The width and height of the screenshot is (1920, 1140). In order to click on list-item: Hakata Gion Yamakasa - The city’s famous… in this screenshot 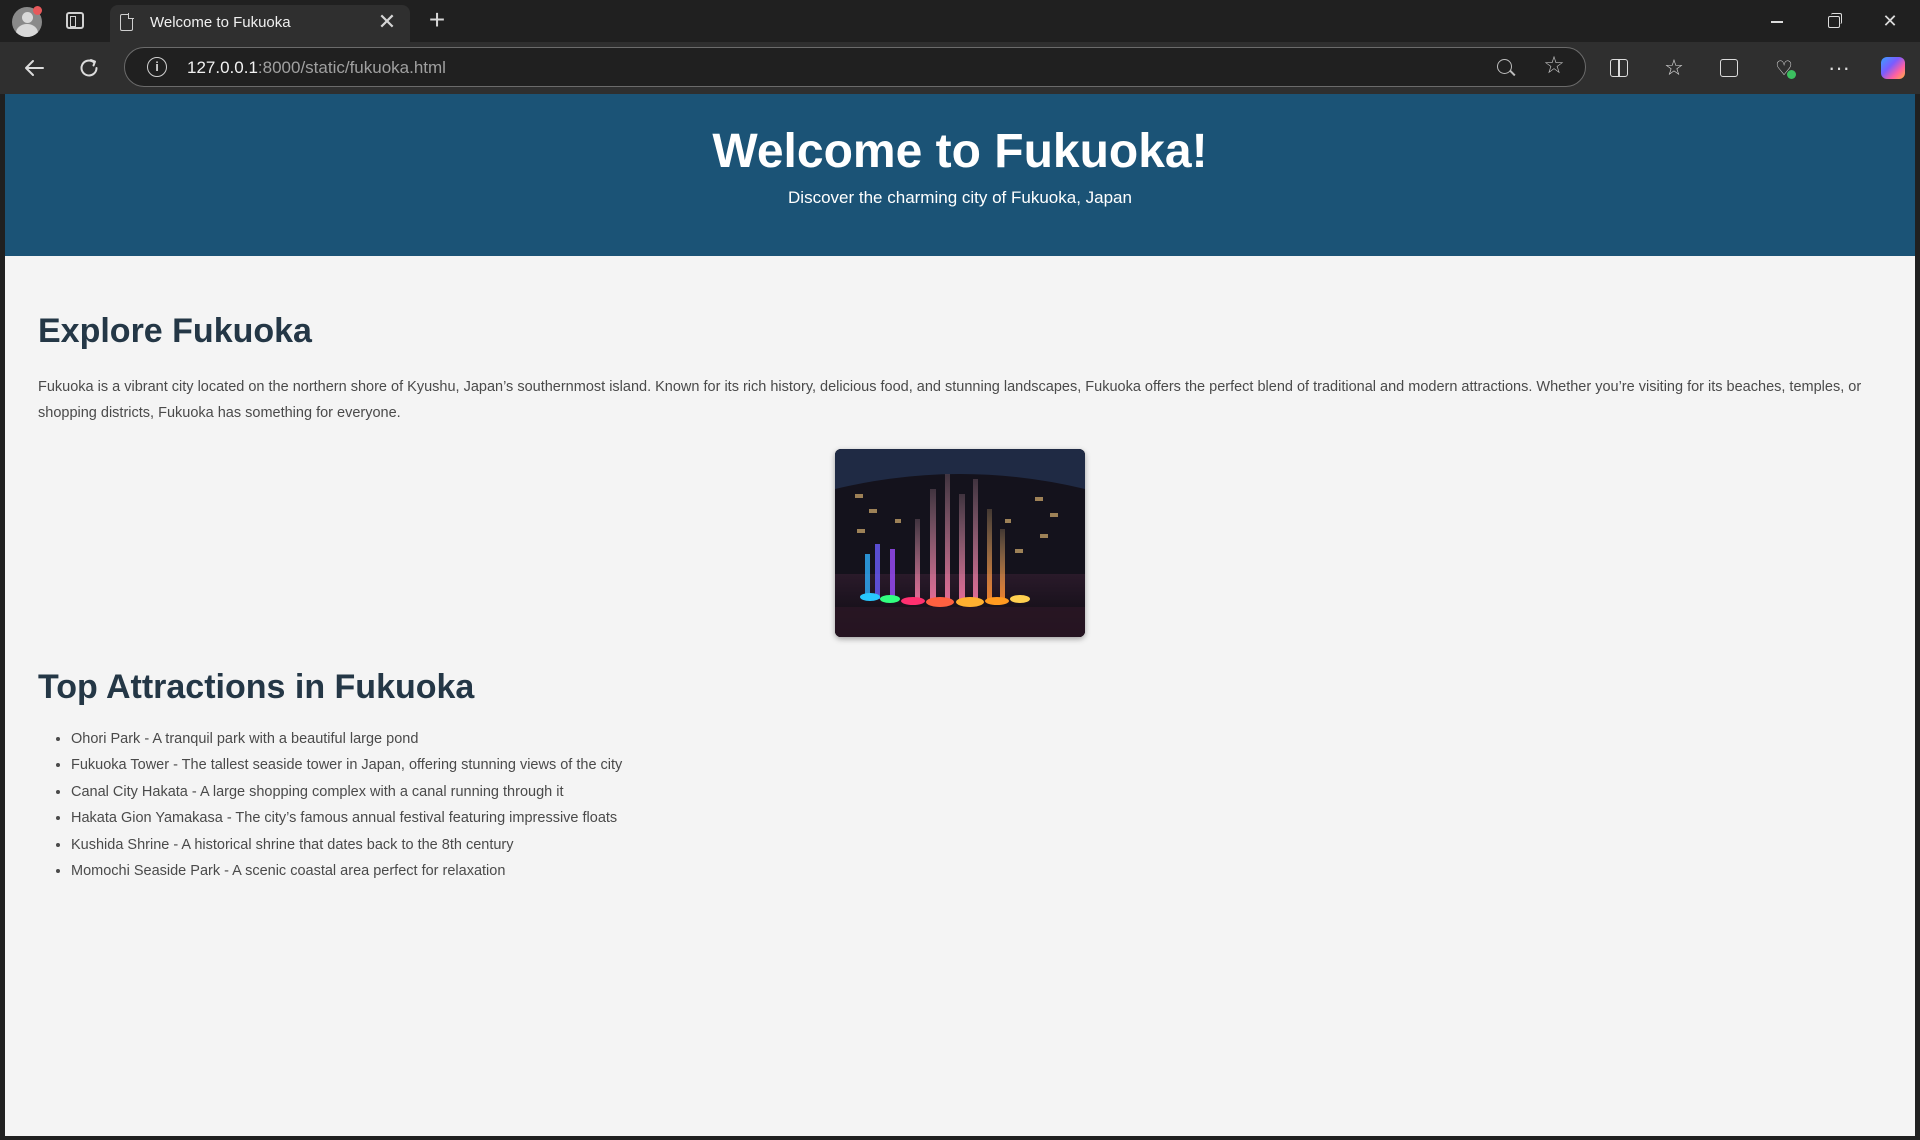, I will do `click(346, 818)`.